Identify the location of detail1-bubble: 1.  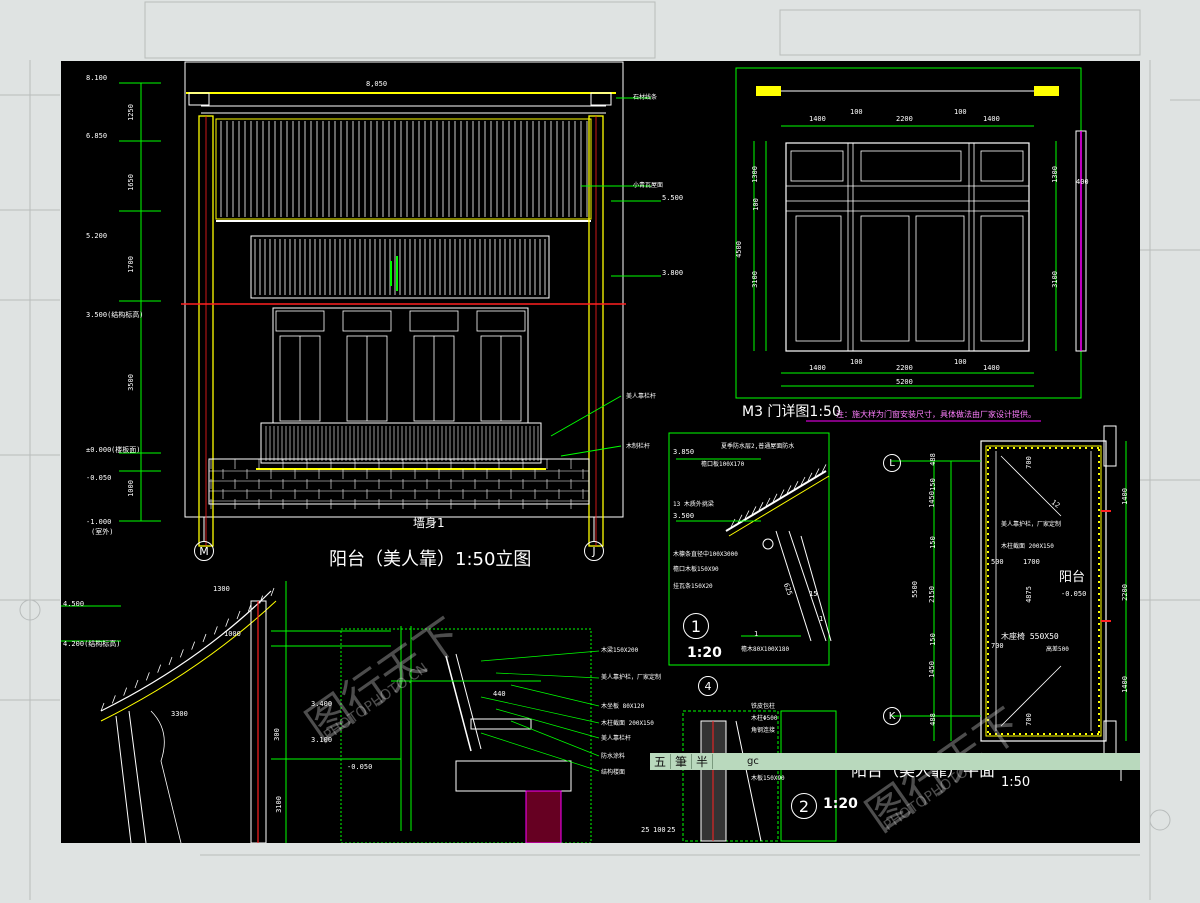
(696, 626).